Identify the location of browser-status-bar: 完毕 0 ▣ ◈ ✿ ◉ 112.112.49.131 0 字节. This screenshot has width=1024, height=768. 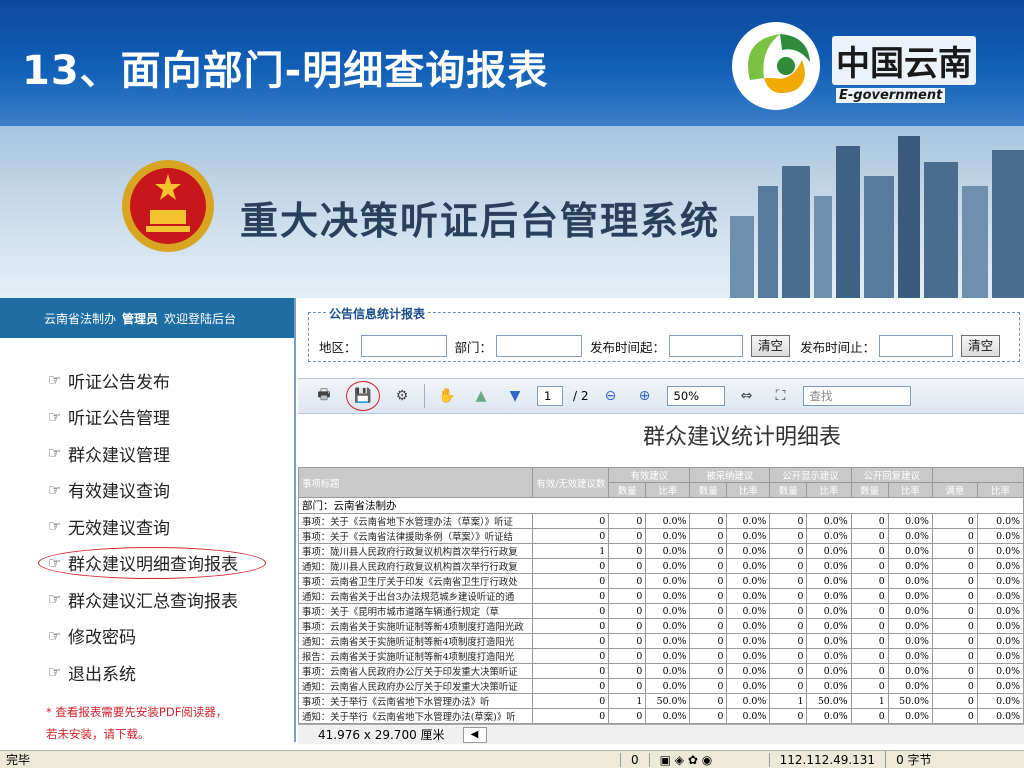
(512, 759).